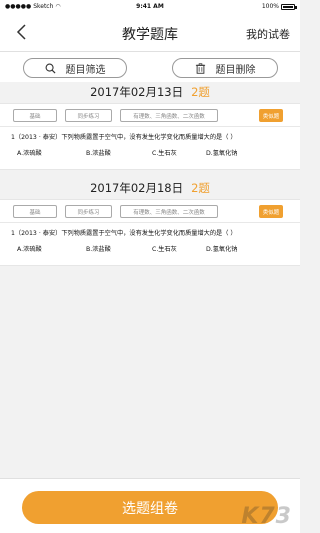 Image resolution: width=320 pixels, height=533 pixels. I want to click on trash-icon, so click(200, 68).